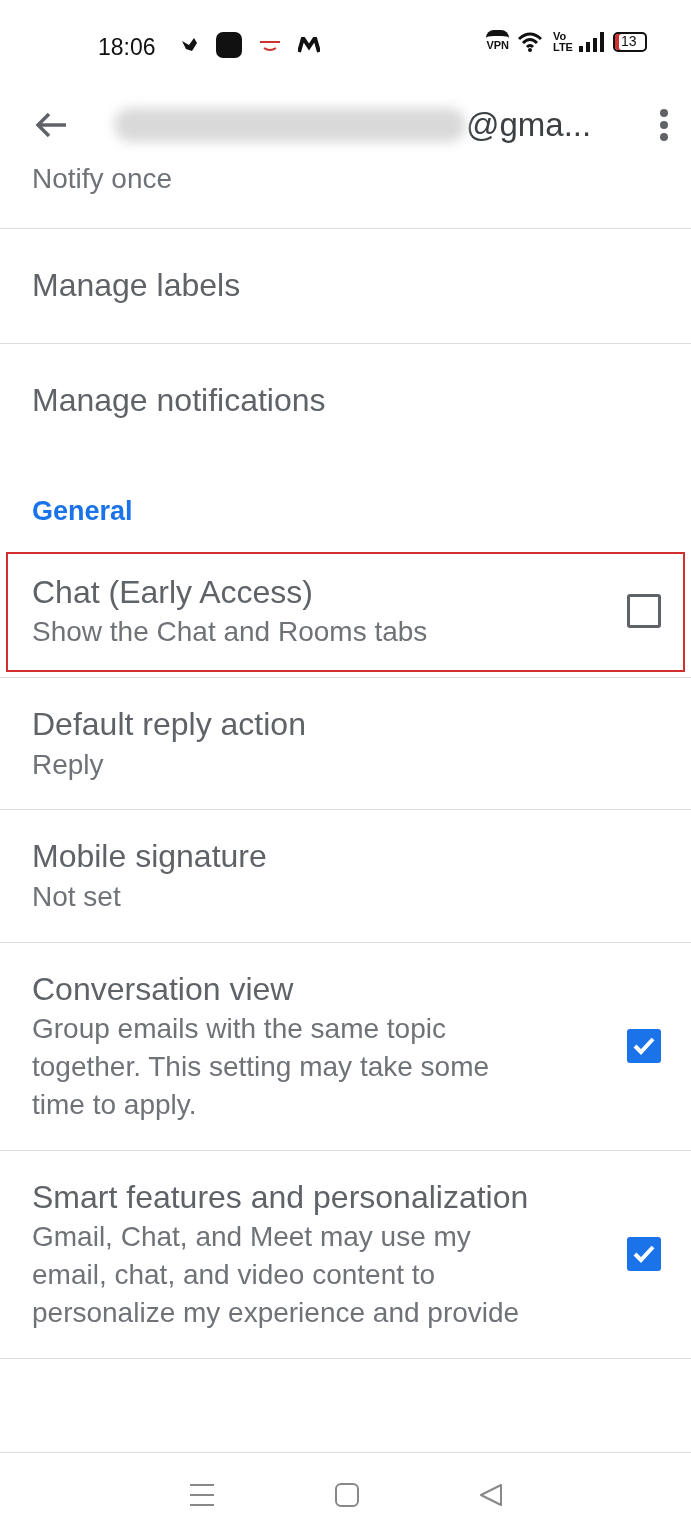 Image resolution: width=691 pixels, height=1536 pixels. I want to click on setting-row: Manage notifications, so click(345, 400).